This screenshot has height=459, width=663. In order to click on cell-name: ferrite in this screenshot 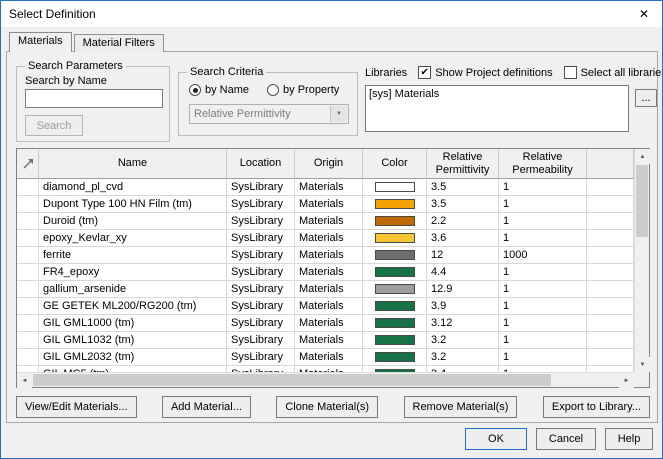, I will do `click(133, 255)`.